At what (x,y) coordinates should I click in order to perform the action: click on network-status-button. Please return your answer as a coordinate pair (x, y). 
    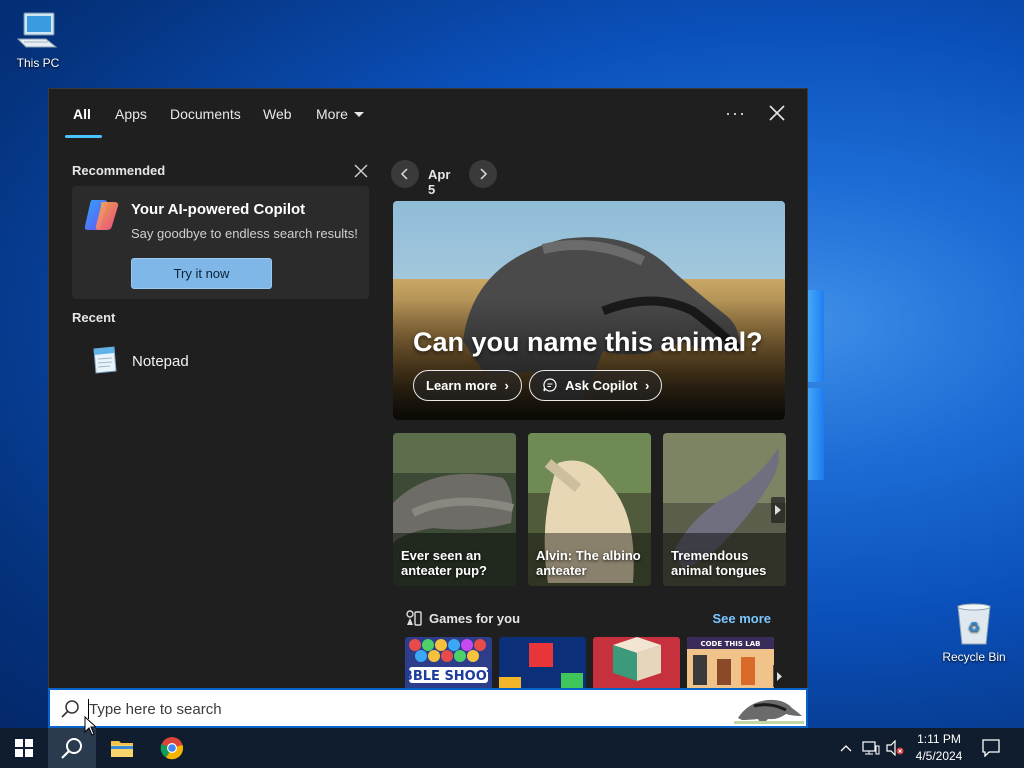
    Looking at the image, I should click on (871, 748).